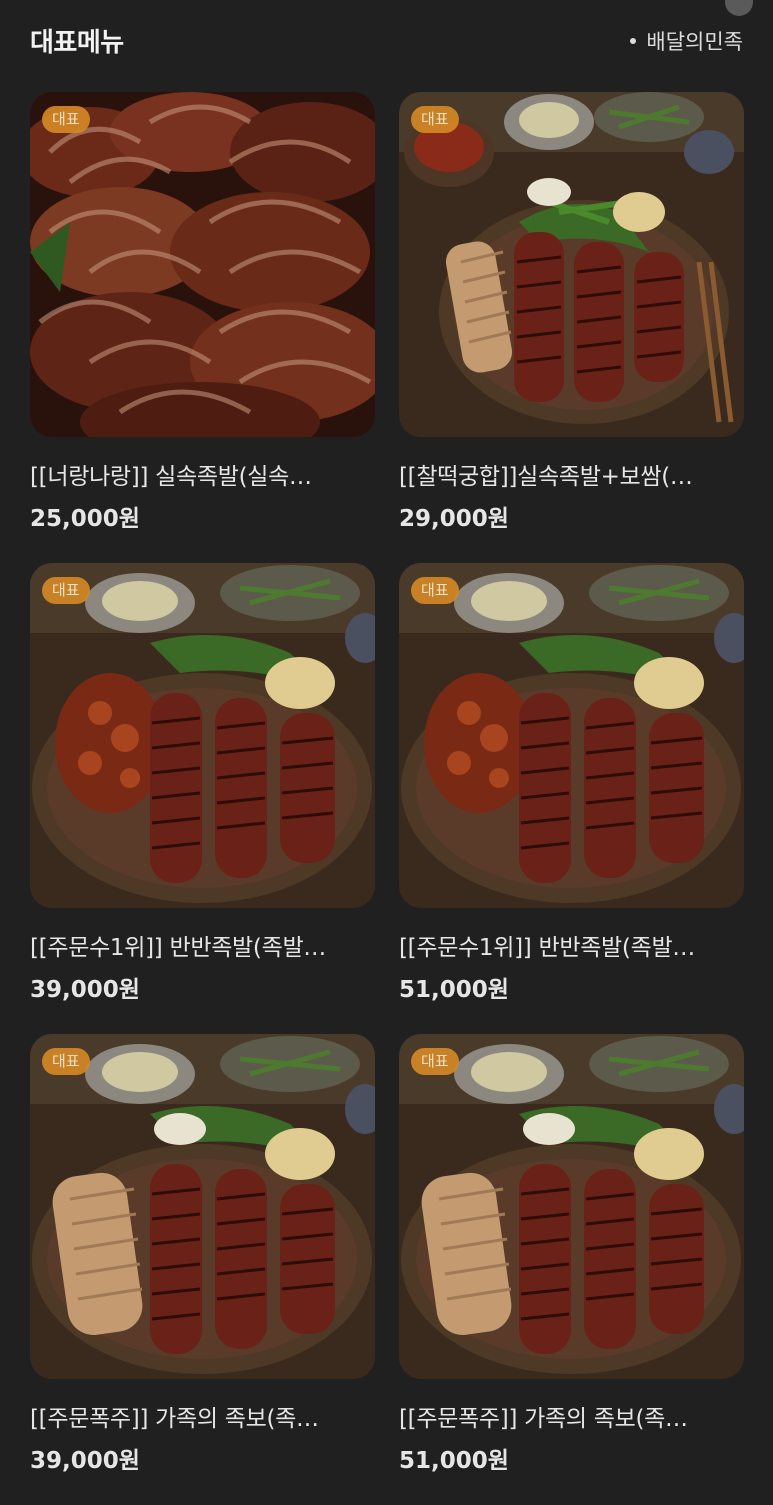  I want to click on menu-card: 대표 [[너랑나랑]] 실속족발(실속… 25,000원, so click(202, 327).